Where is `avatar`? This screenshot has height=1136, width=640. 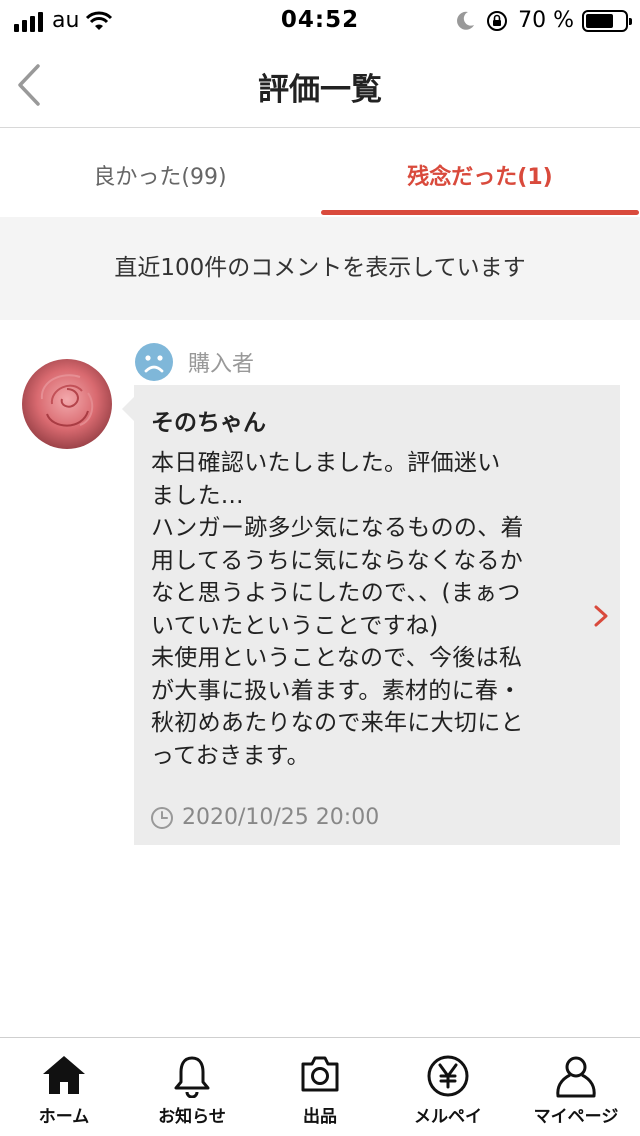
avatar is located at coordinates (67, 404).